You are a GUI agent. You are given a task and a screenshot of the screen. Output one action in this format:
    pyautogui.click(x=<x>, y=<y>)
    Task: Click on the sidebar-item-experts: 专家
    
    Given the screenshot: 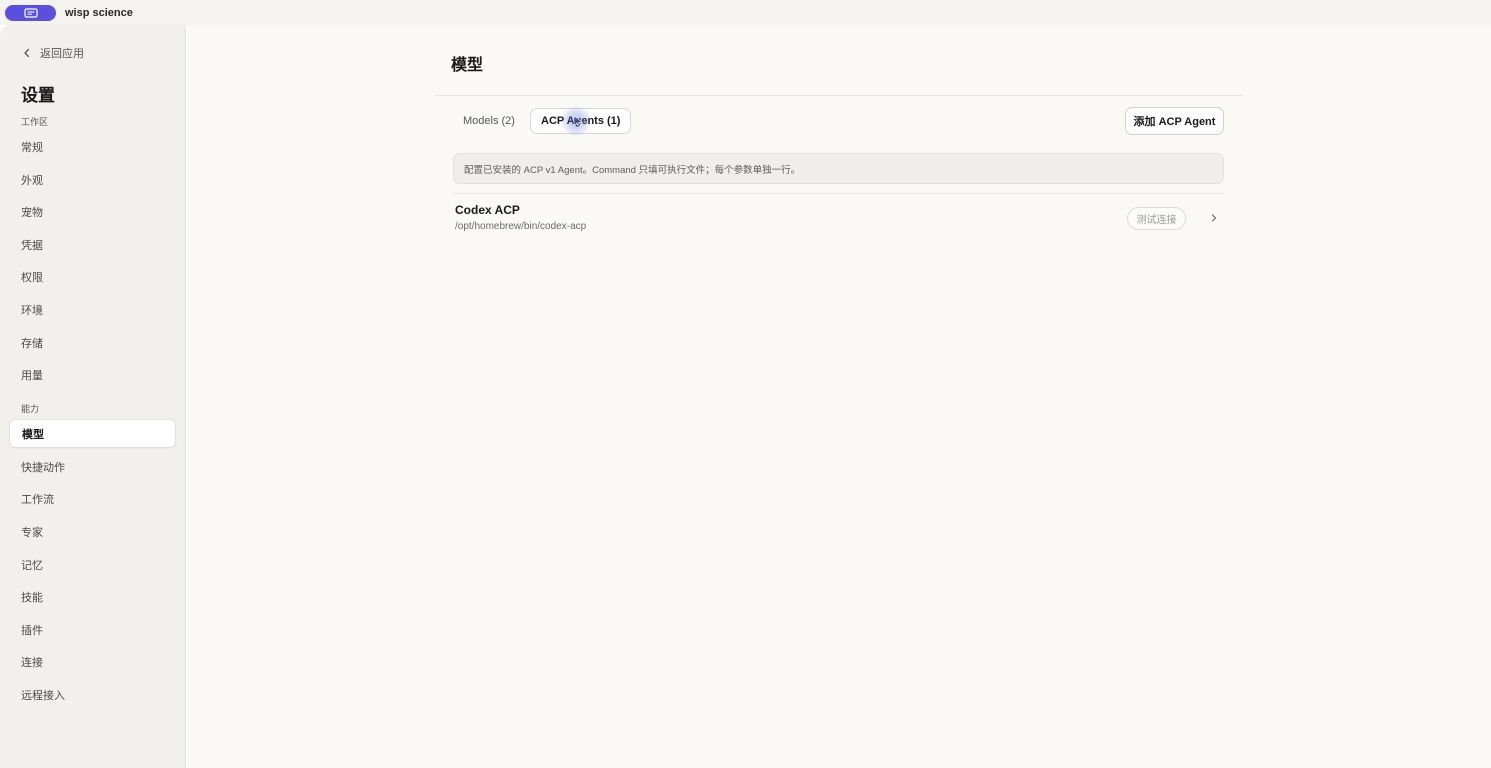 What is the action you would take?
    pyautogui.click(x=92, y=531)
    